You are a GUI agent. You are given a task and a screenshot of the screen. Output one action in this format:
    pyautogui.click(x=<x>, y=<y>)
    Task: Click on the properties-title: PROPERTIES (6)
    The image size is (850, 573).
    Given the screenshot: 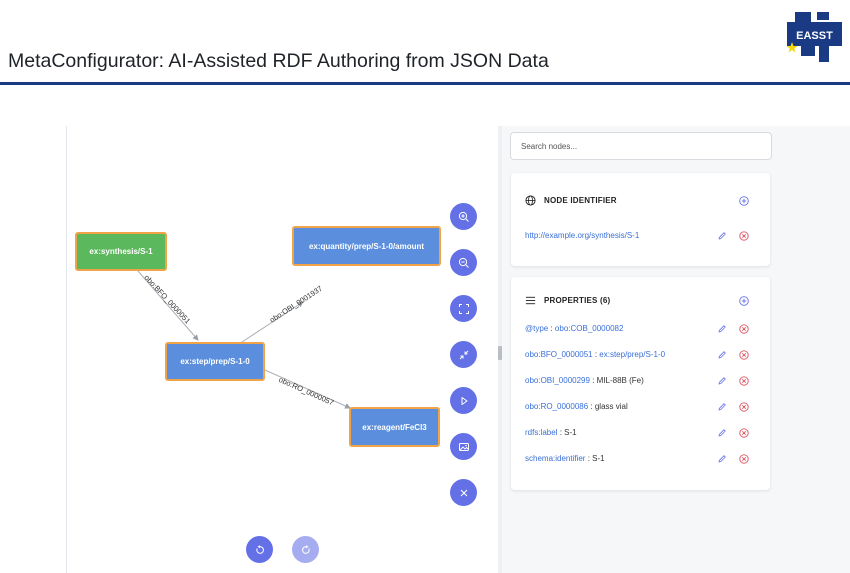 What is the action you would take?
    pyautogui.click(x=577, y=300)
    